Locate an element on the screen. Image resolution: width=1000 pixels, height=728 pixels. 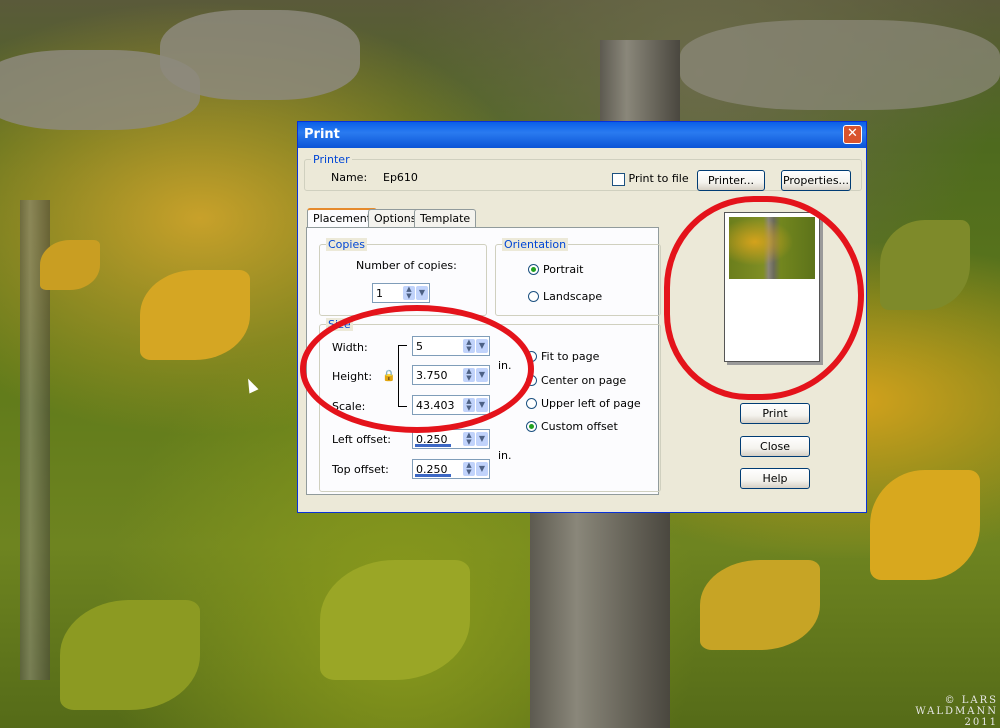
custom-offset-radio: Custom offset is located at coordinates (572, 426).